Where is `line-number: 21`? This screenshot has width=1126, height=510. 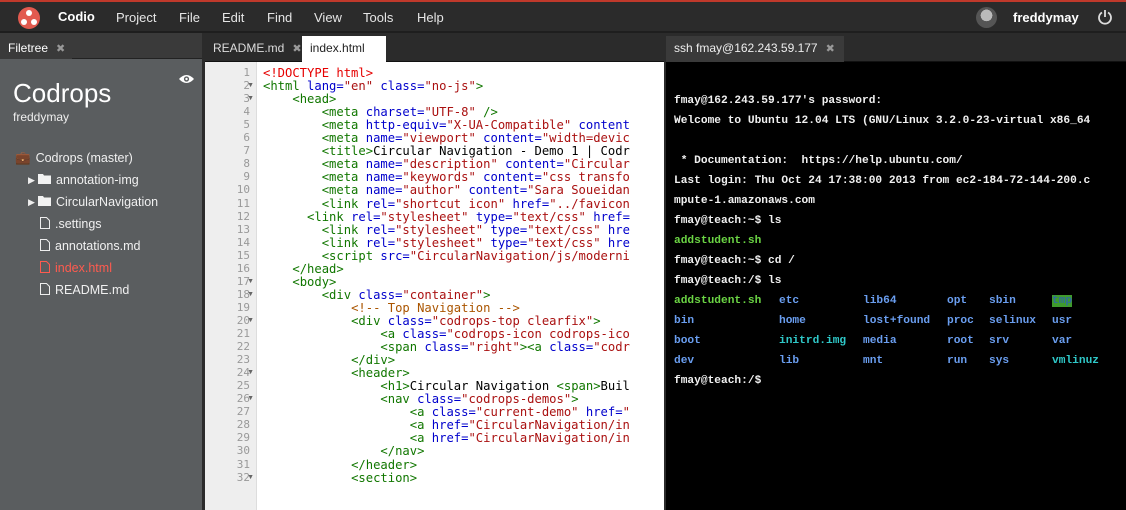 line-number: 21 is located at coordinates (243, 333).